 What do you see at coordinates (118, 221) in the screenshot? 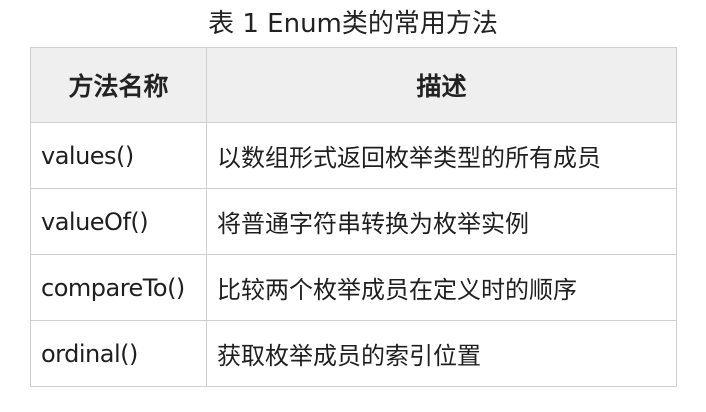
I see `method-cell: valueOf()` at bounding box center [118, 221].